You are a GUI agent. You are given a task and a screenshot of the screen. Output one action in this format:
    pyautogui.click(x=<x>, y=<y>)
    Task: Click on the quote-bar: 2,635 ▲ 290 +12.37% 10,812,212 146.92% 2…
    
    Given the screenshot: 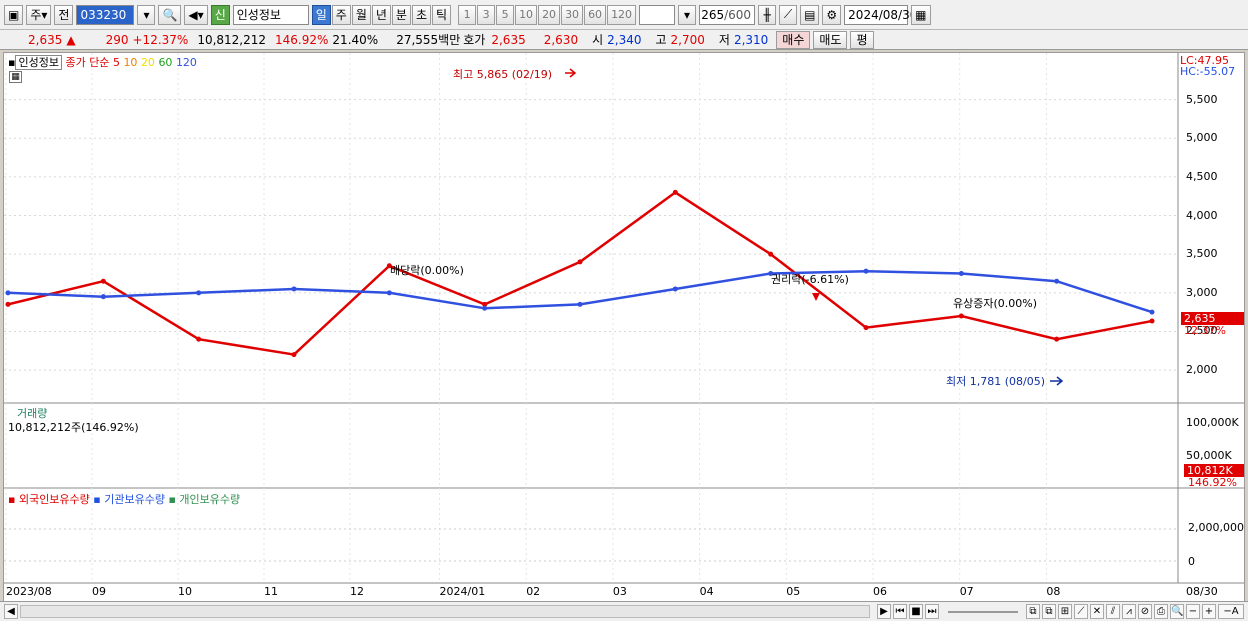 What is the action you would take?
    pyautogui.click(x=624, y=40)
    